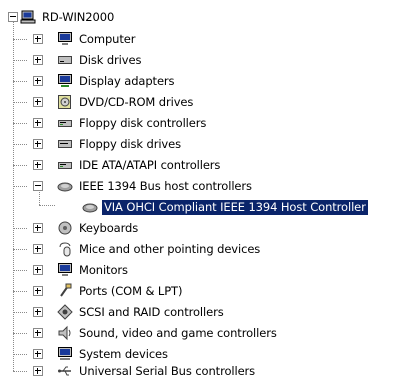 The width and height of the screenshot is (399, 381). What do you see at coordinates (38, 333) in the screenshot?
I see `expand-sound-toggle` at bounding box center [38, 333].